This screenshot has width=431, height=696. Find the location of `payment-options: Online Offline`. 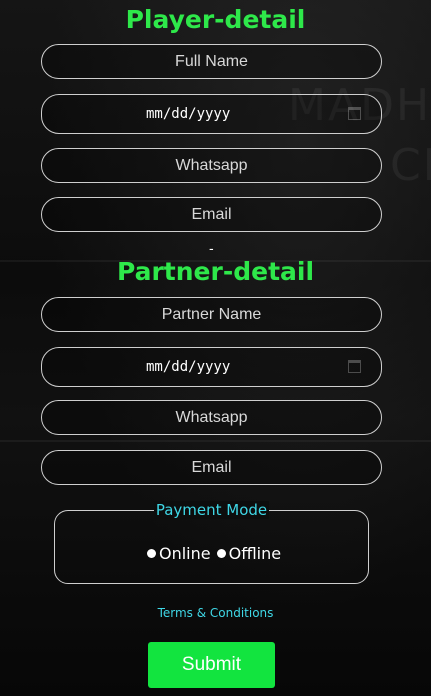

payment-options: Online Offline is located at coordinates (217, 553).